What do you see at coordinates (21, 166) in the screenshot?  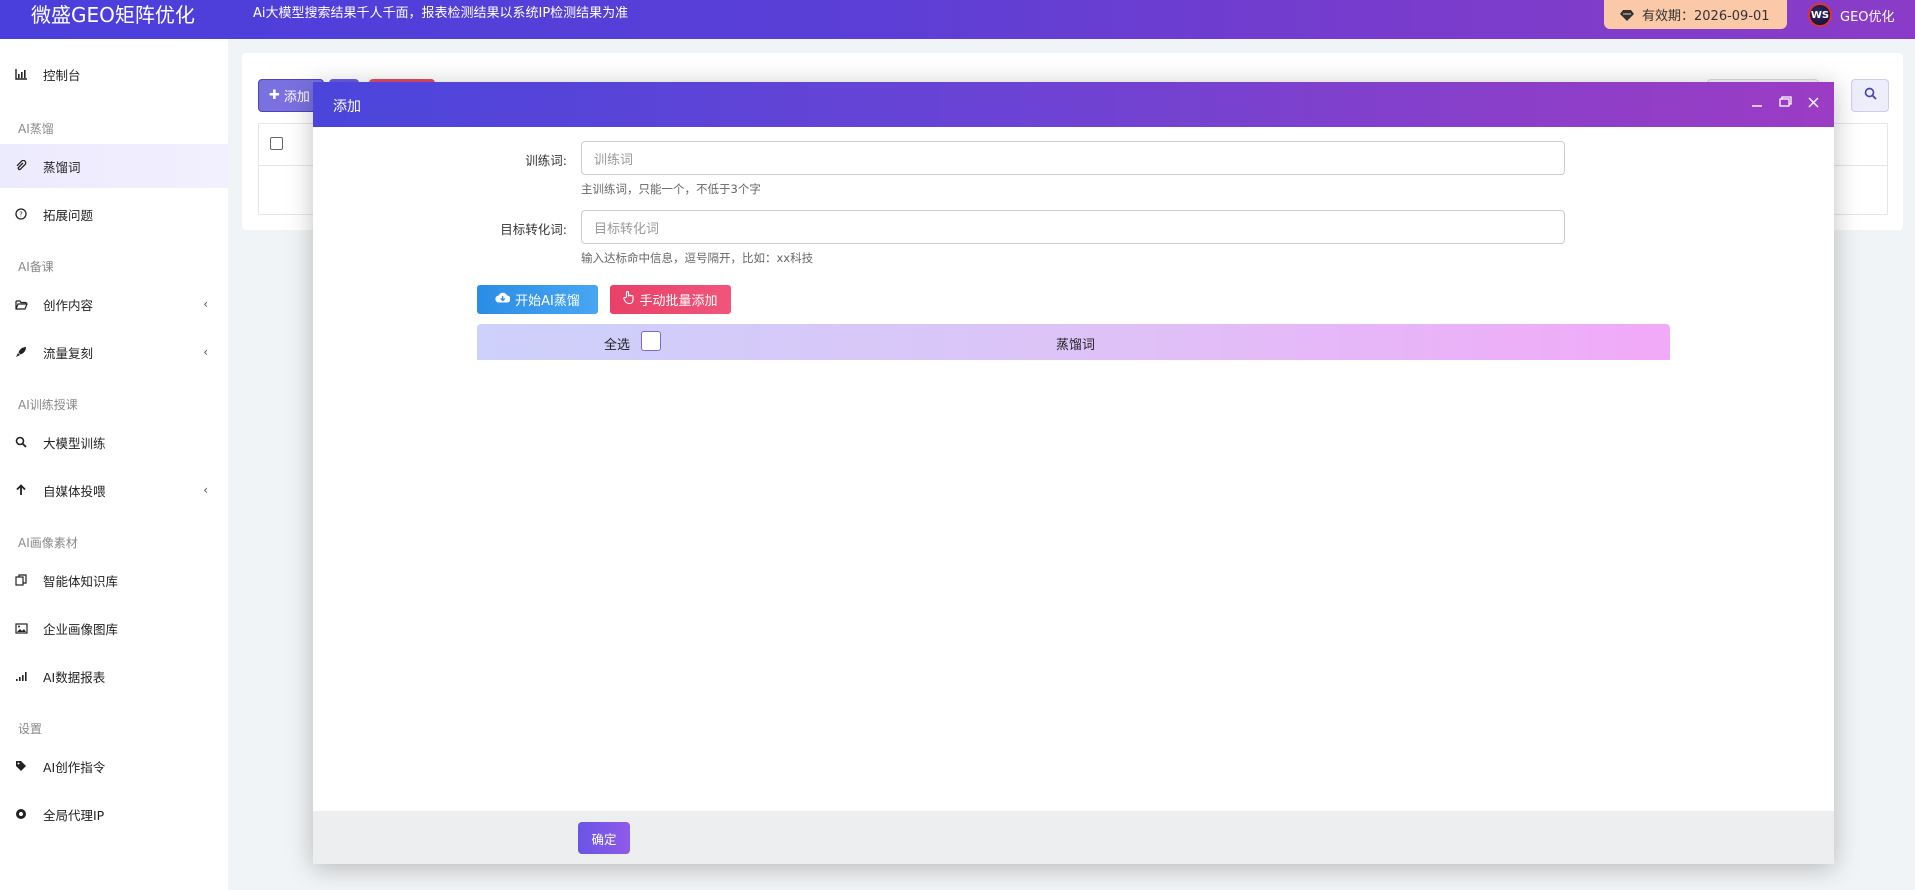 I see `paperclip-icon` at bounding box center [21, 166].